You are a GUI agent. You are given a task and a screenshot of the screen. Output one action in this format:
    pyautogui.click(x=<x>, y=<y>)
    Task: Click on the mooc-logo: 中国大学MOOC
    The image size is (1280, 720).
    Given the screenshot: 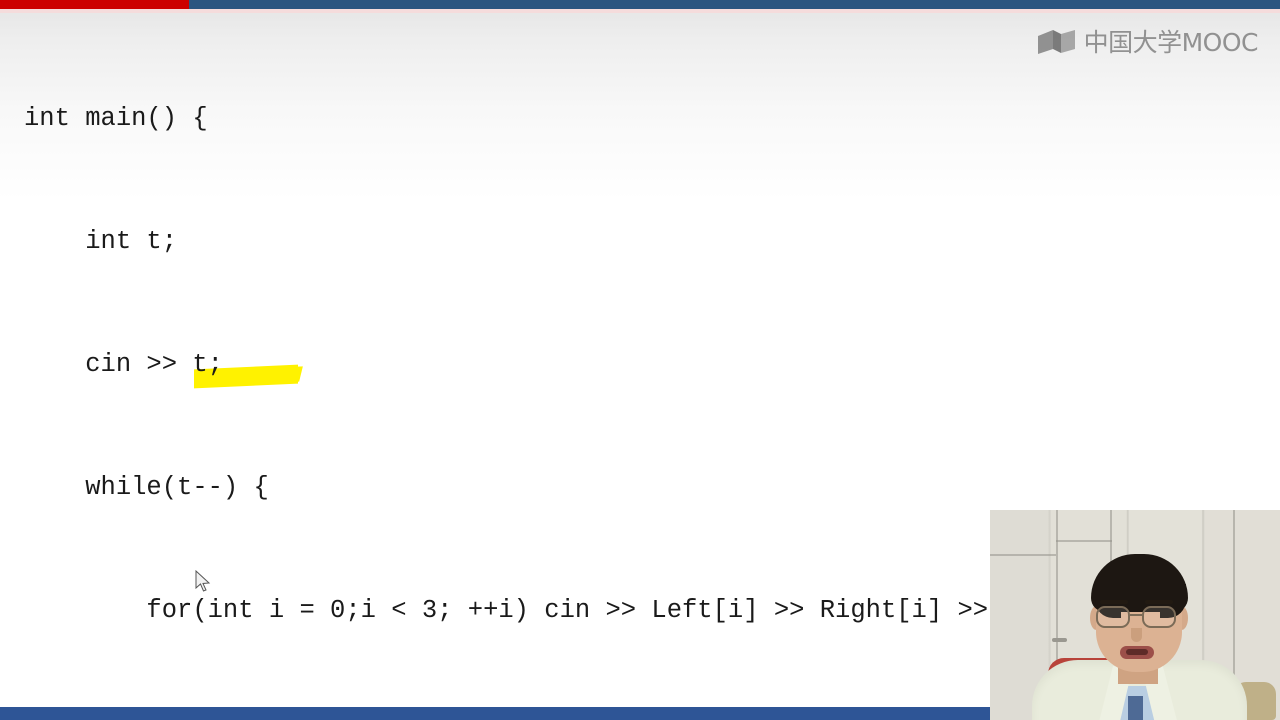 What is the action you would take?
    pyautogui.click(x=1148, y=42)
    